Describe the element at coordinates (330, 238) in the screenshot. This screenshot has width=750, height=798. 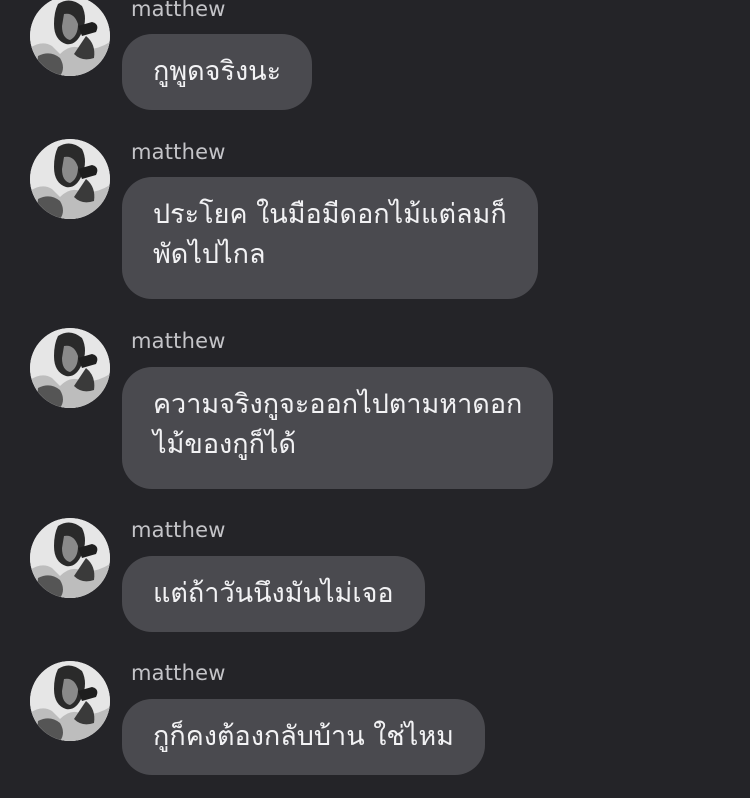
I see `message-bubble: ประโยค ในมือมีดอกไม้แต่ลมก็ พัดไปไกล` at that location.